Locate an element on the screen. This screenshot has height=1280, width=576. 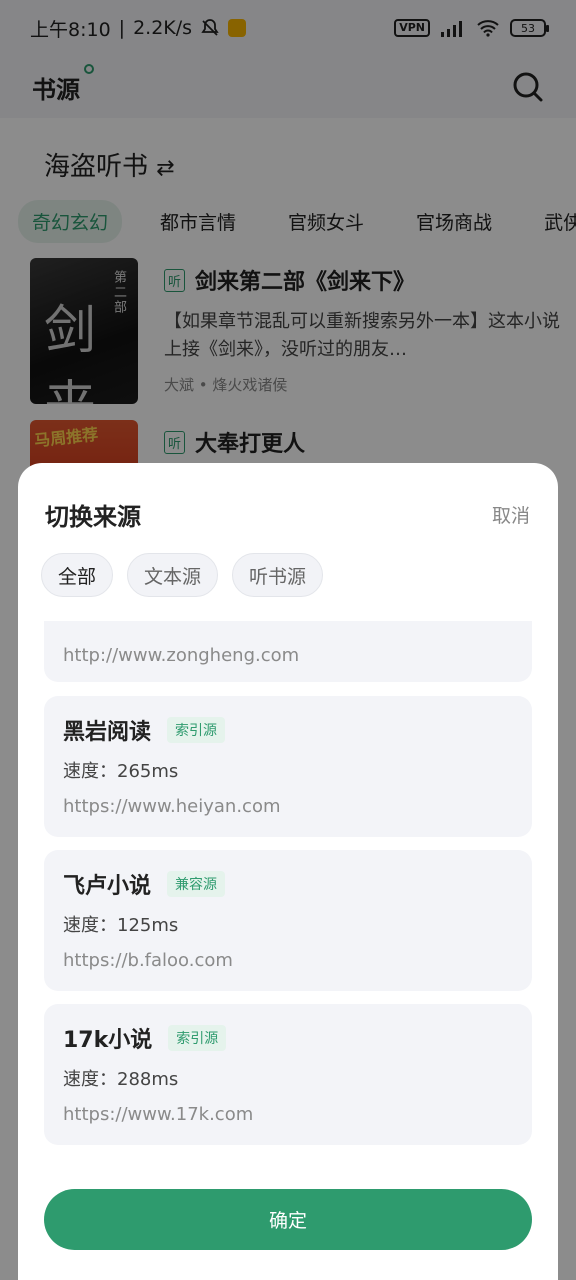
source-name: 17k小说 索引源 is located at coordinates (145, 1038).